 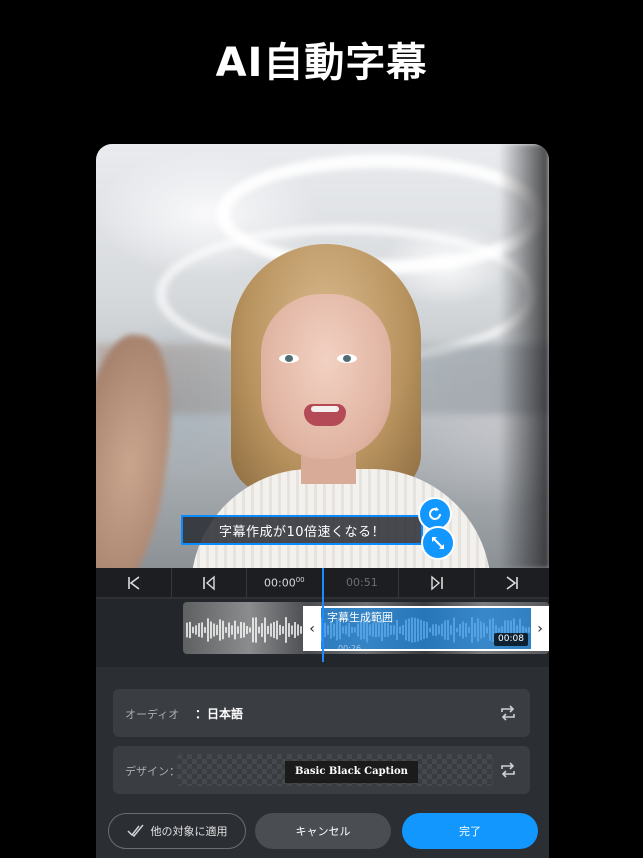 What do you see at coordinates (347, 358) in the screenshot?
I see `person-eye-right` at bounding box center [347, 358].